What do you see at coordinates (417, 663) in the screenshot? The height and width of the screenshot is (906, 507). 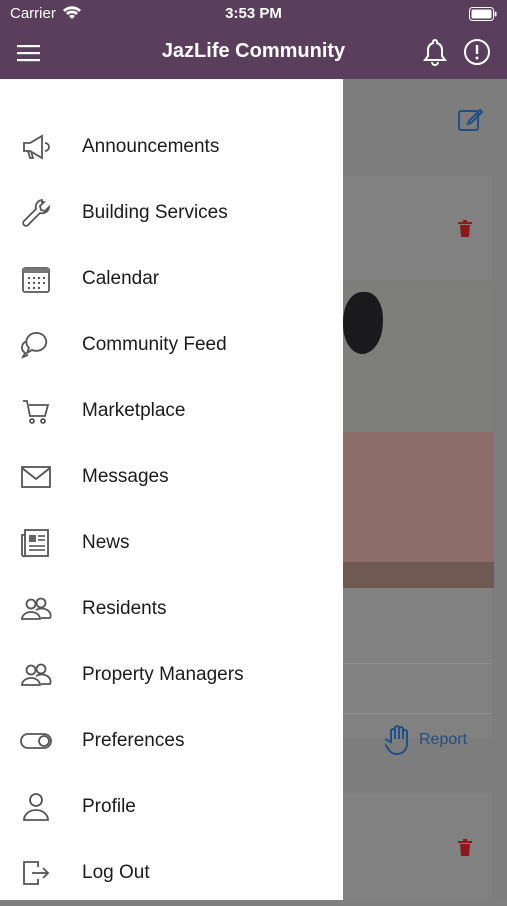 I see `feed-card-footer` at bounding box center [417, 663].